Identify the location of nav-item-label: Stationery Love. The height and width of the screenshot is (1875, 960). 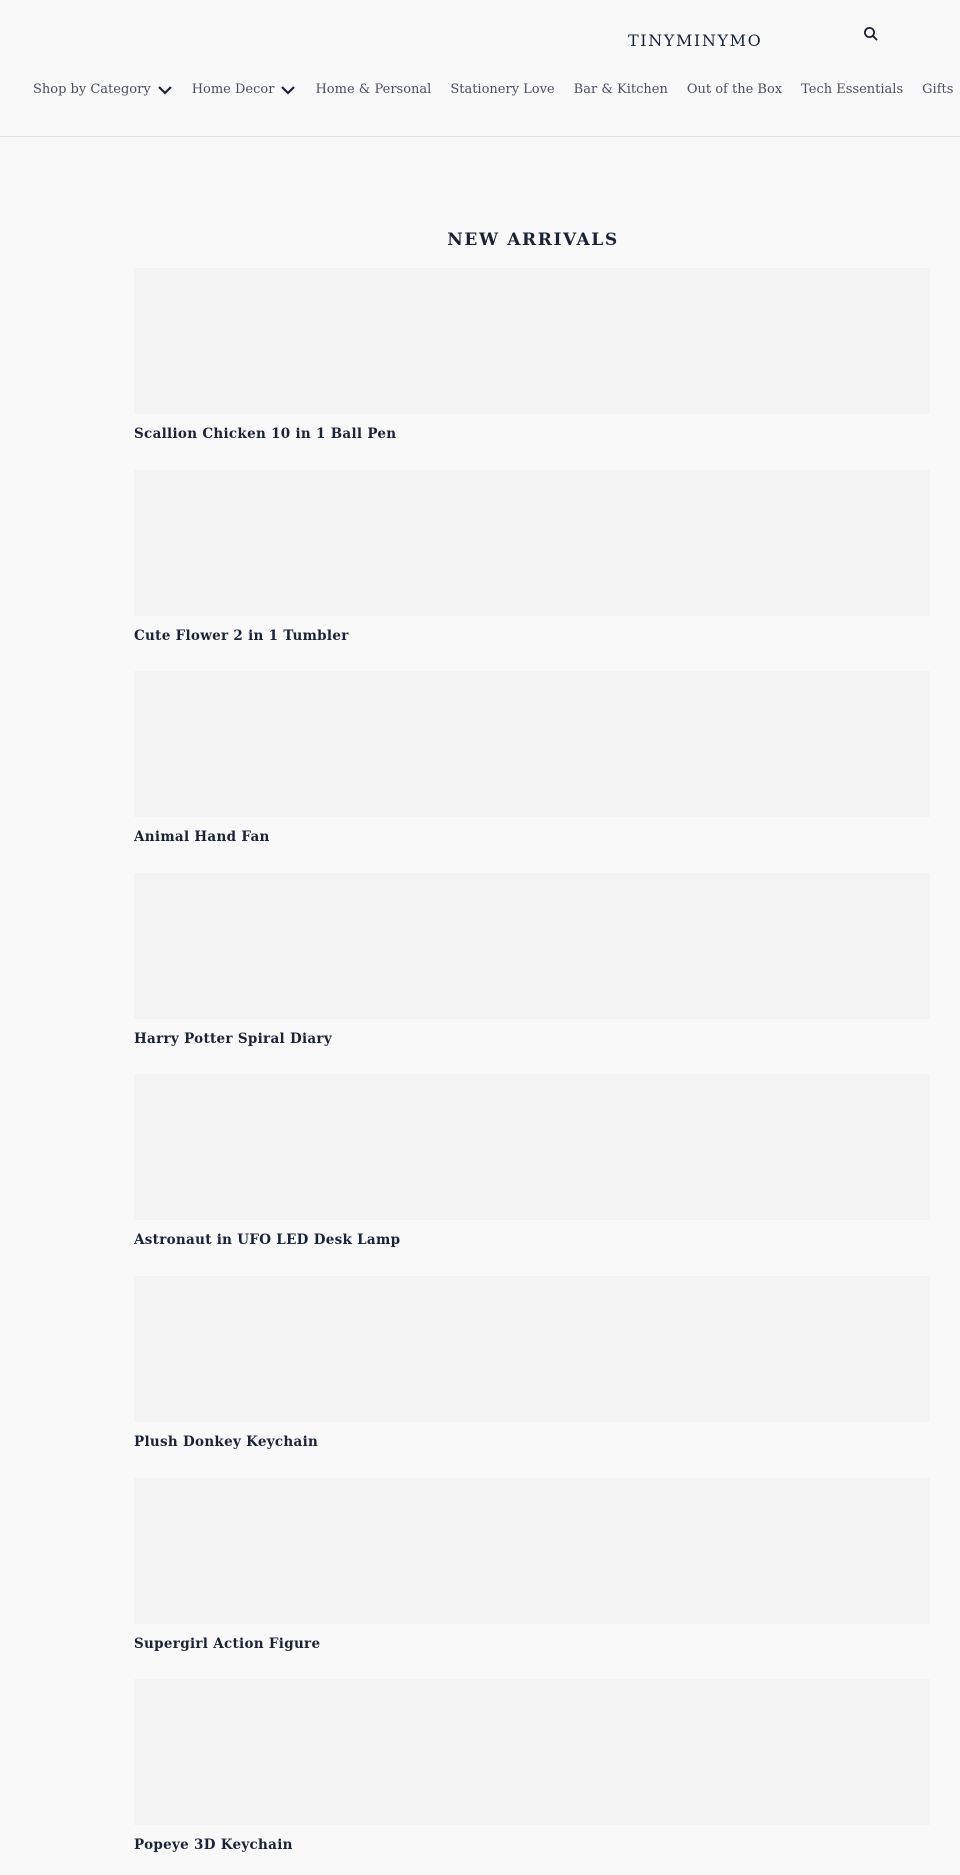
(502, 89).